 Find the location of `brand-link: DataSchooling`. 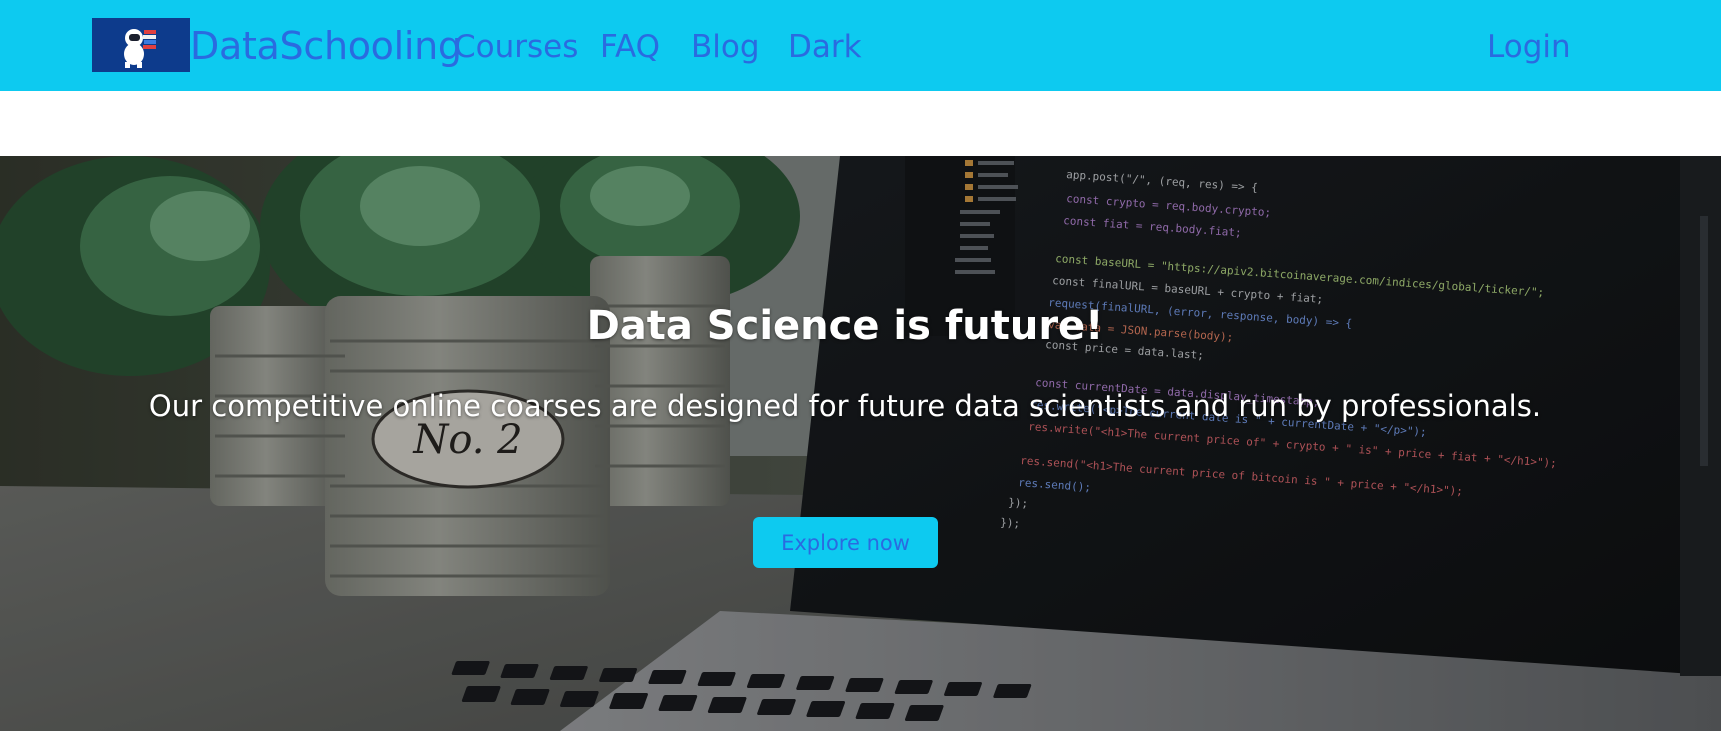

brand-link: DataSchooling is located at coordinates (326, 46).